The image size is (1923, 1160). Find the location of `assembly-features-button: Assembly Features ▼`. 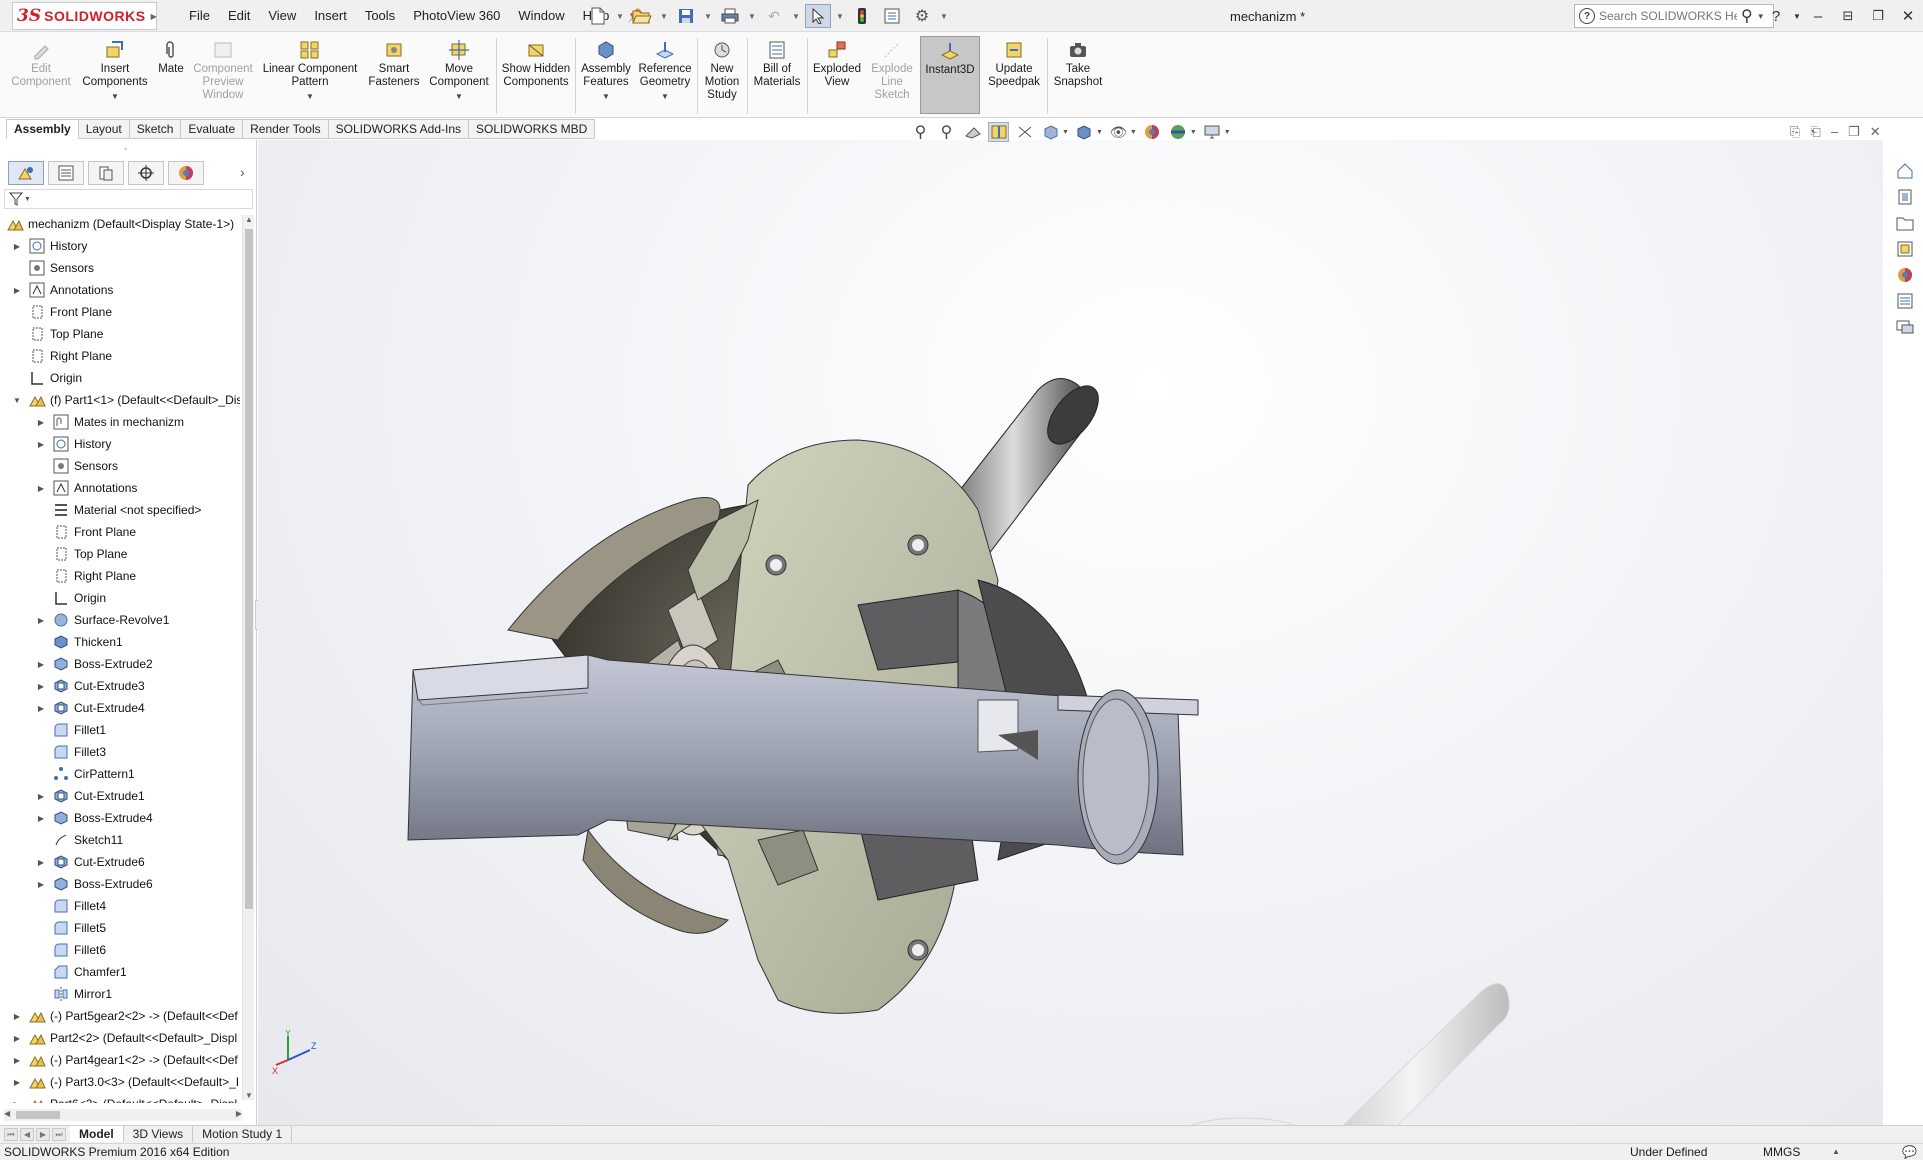

assembly-features-button: Assembly Features ▼ is located at coordinates (606, 71).